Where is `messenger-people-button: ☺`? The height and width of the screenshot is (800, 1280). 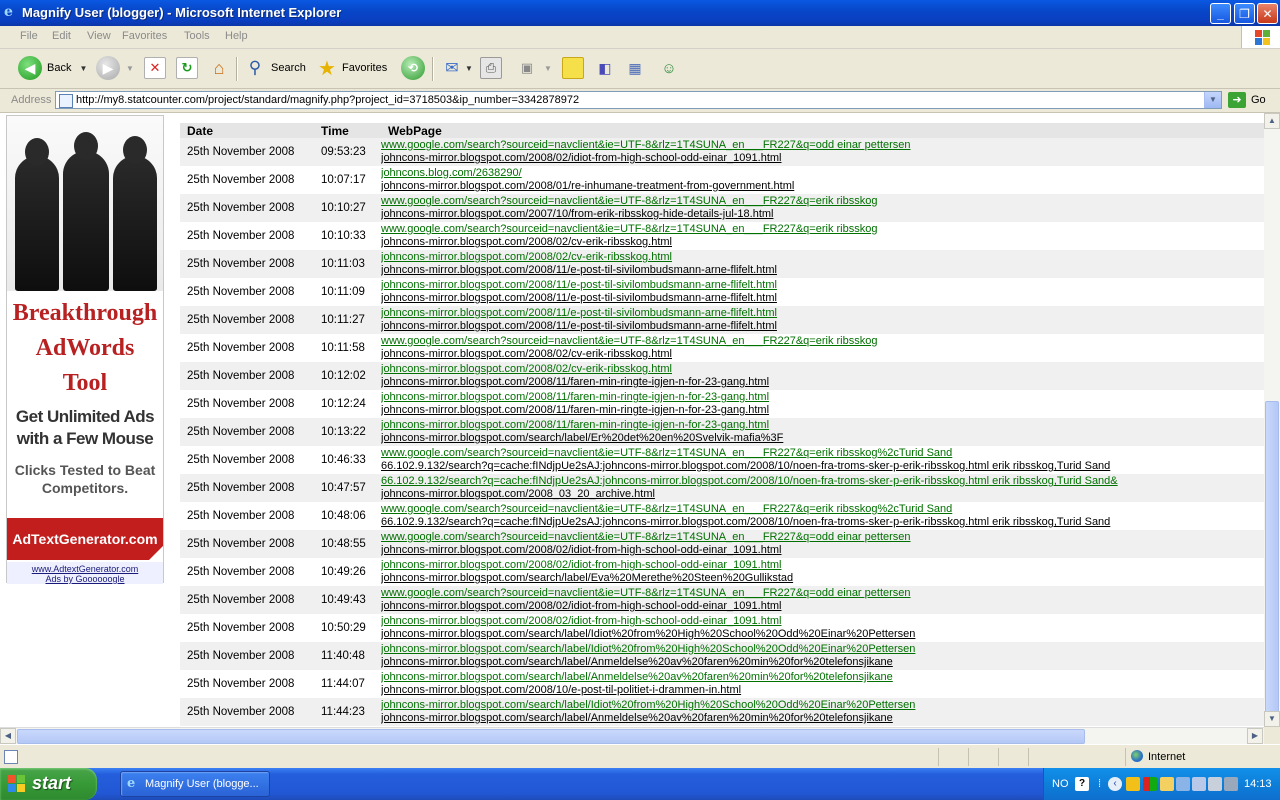
messenger-people-button: ☺ is located at coordinates (669, 68).